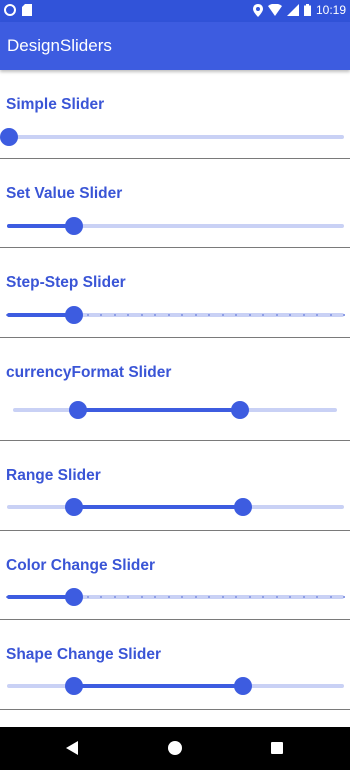  What do you see at coordinates (10, 10) in the screenshot?
I see `circle-notification-icon` at bounding box center [10, 10].